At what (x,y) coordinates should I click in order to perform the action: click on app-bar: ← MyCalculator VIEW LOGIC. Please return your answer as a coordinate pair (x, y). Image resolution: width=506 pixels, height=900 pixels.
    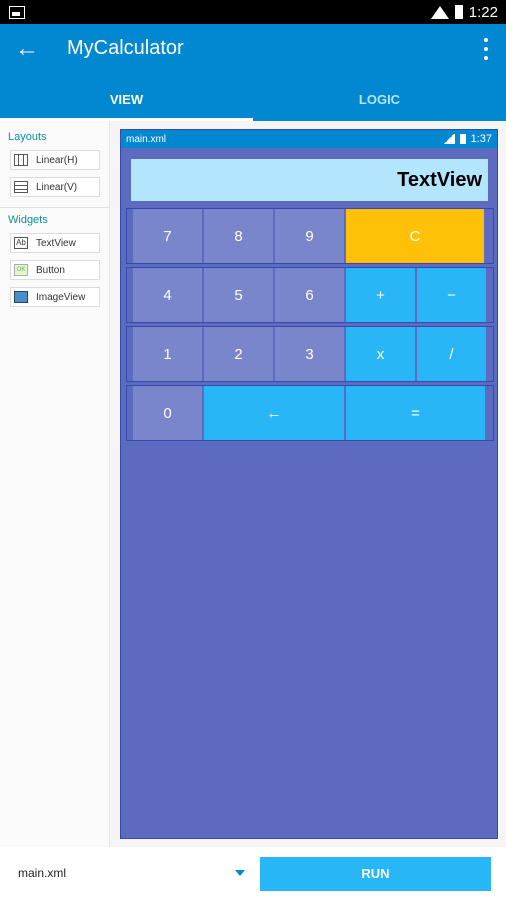
    Looking at the image, I should click on (253, 72).